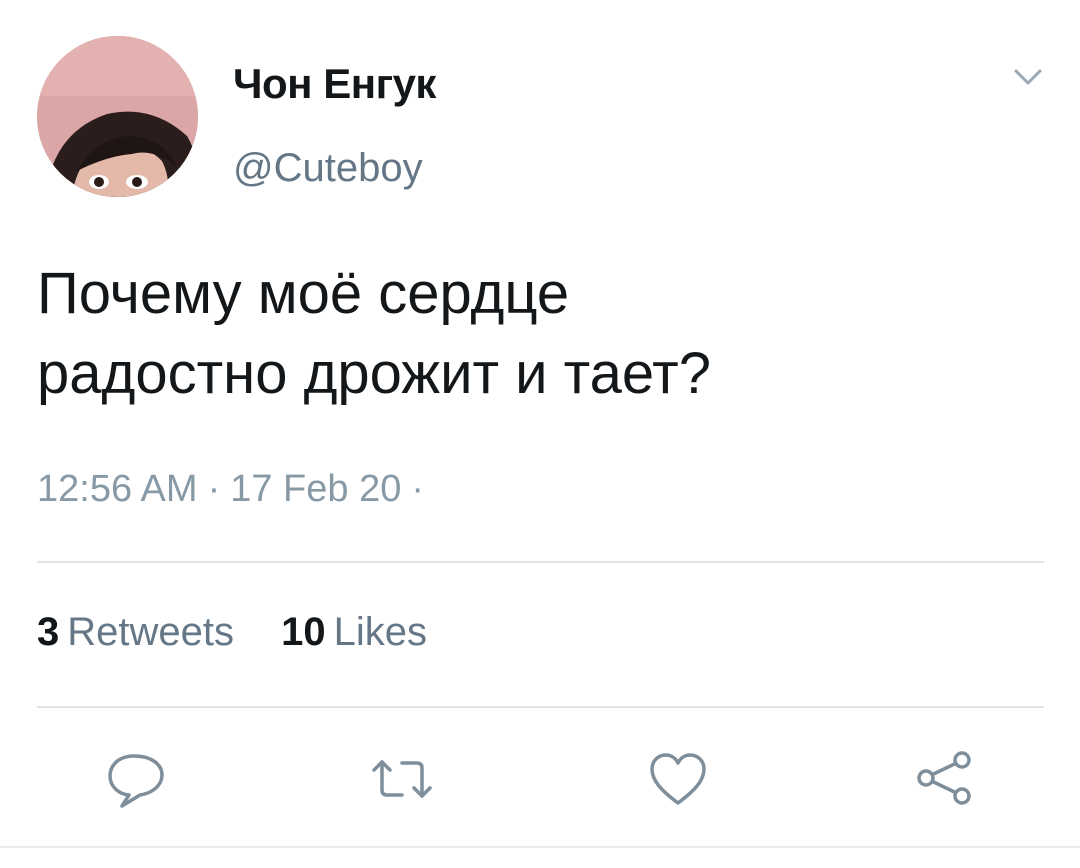  What do you see at coordinates (117, 489) in the screenshot?
I see `tweet-time: 12:56 AM` at bounding box center [117, 489].